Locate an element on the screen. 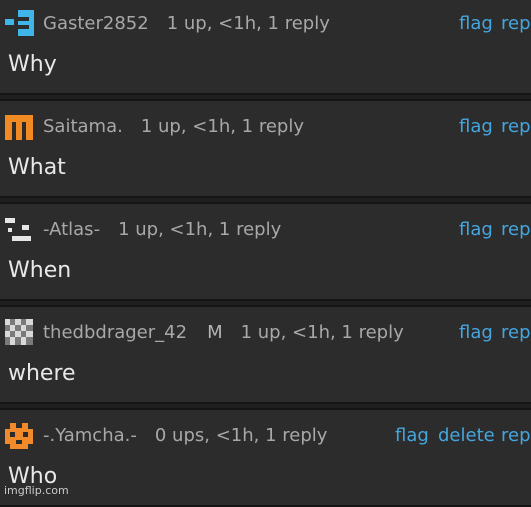 The height and width of the screenshot is (507, 531). delete-link: delete is located at coordinates (466, 436).